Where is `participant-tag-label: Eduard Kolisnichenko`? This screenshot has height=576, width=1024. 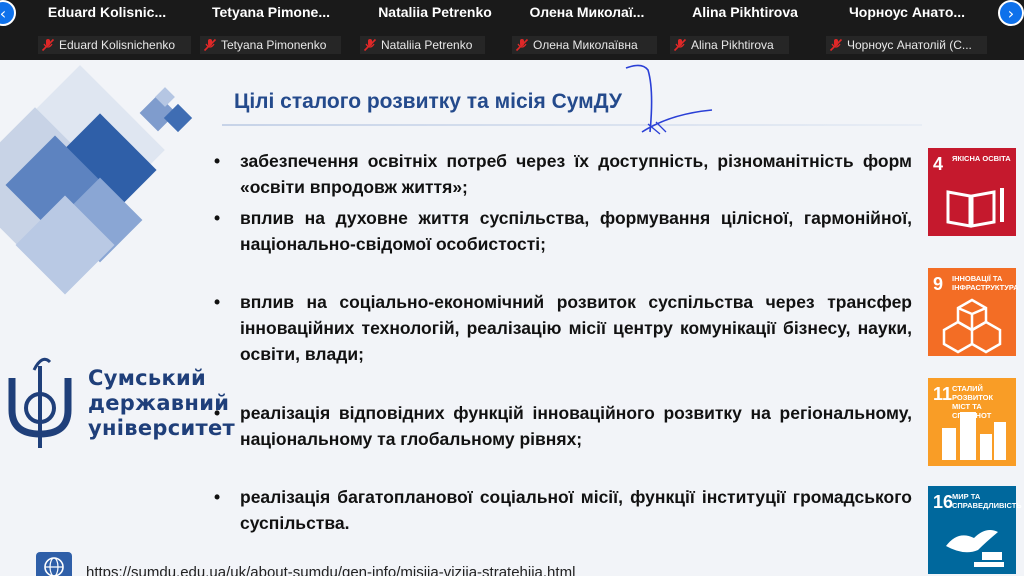 participant-tag-label: Eduard Kolisnichenko is located at coordinates (117, 45).